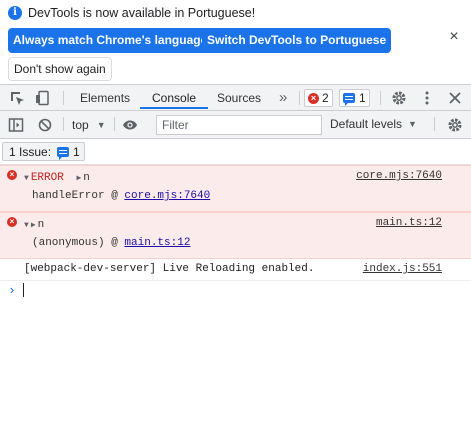 The width and height of the screenshot is (471, 426). Describe the element at coordinates (76, 151) in the screenshot. I see `issues-count: 1` at that location.